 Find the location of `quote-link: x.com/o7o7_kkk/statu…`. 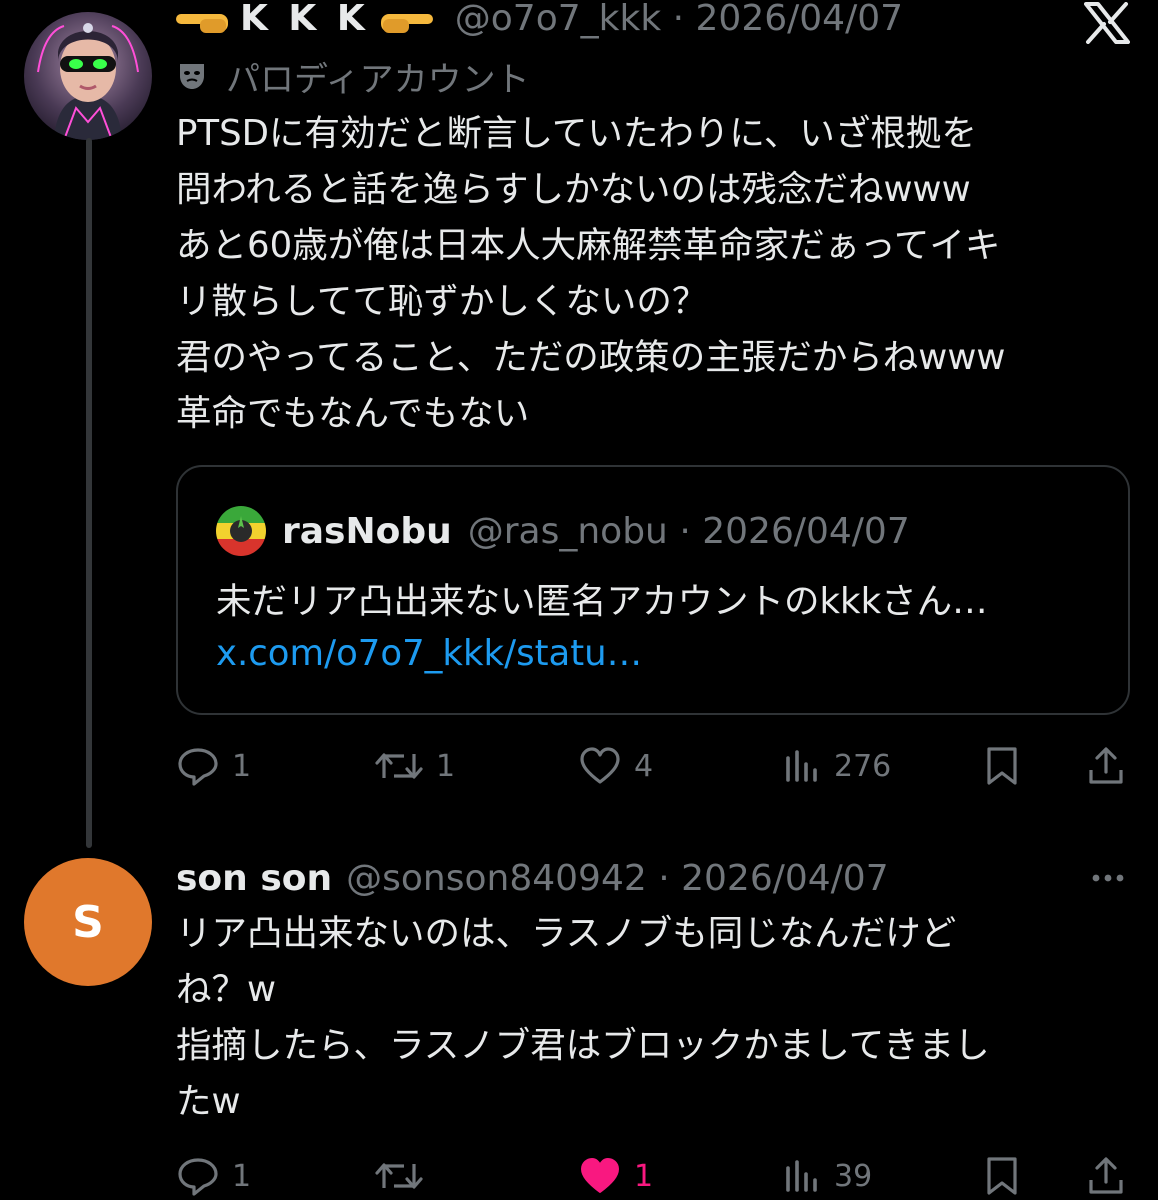

quote-link: x.com/o7o7_kkk/statu… is located at coordinates (429, 653).